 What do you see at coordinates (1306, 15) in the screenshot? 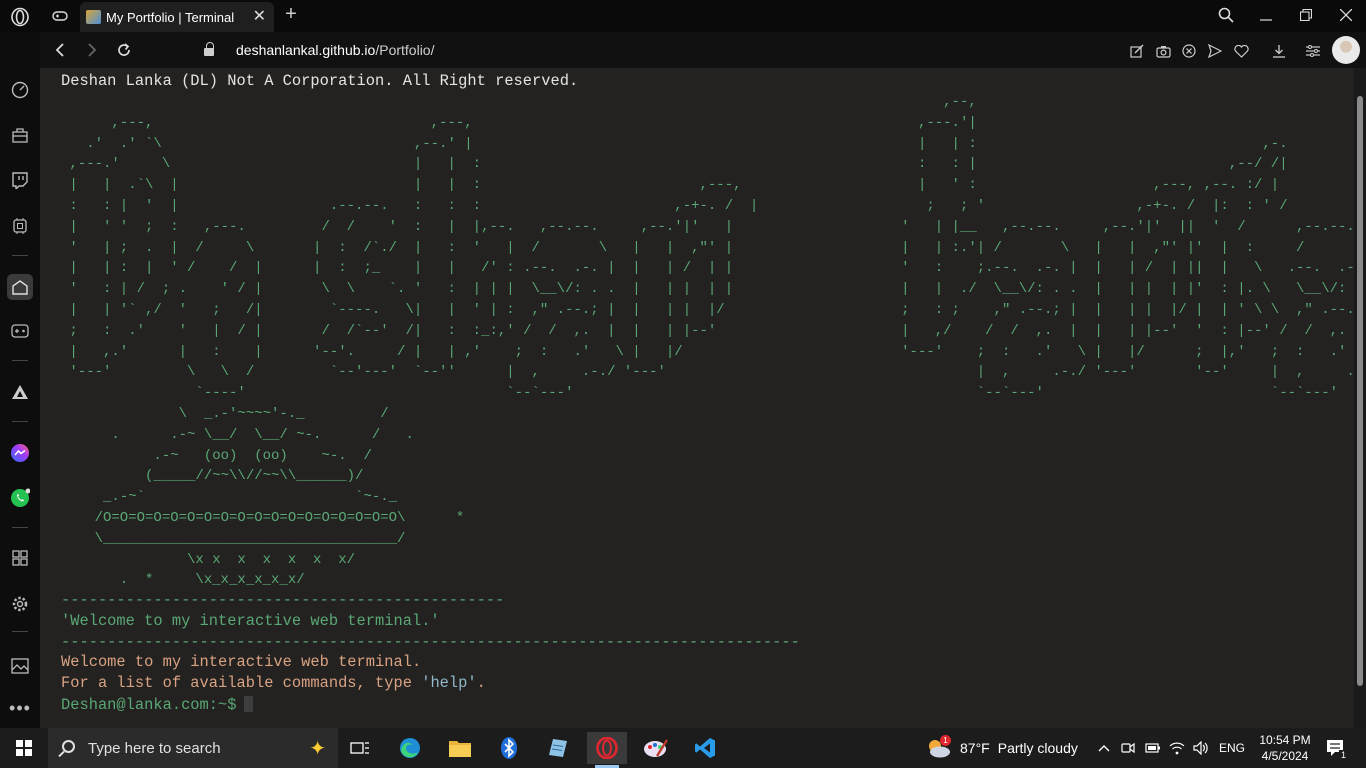
I see `restore-icon` at bounding box center [1306, 15].